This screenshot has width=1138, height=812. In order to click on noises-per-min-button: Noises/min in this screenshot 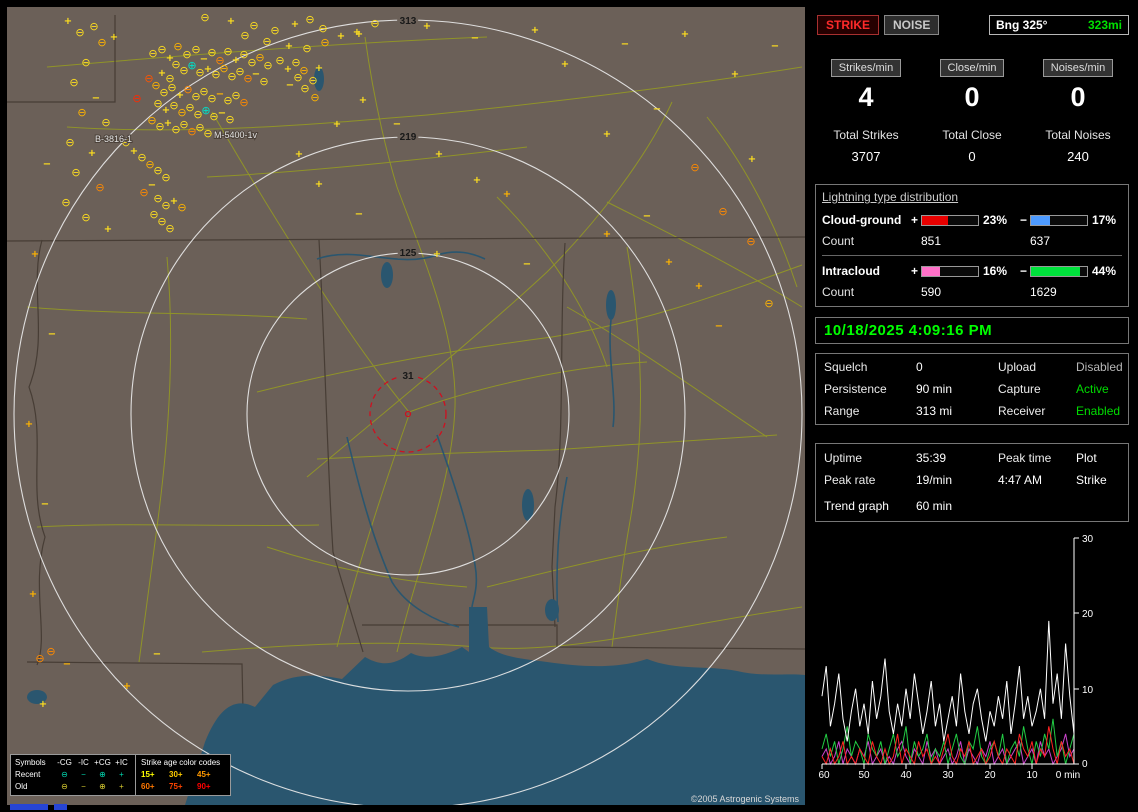, I will do `click(1078, 68)`.